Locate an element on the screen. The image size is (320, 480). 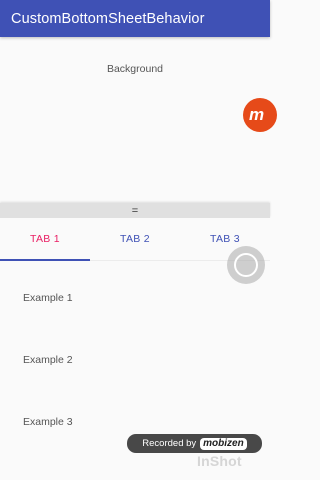
inshot-watermark: InShot is located at coordinates (219, 461).